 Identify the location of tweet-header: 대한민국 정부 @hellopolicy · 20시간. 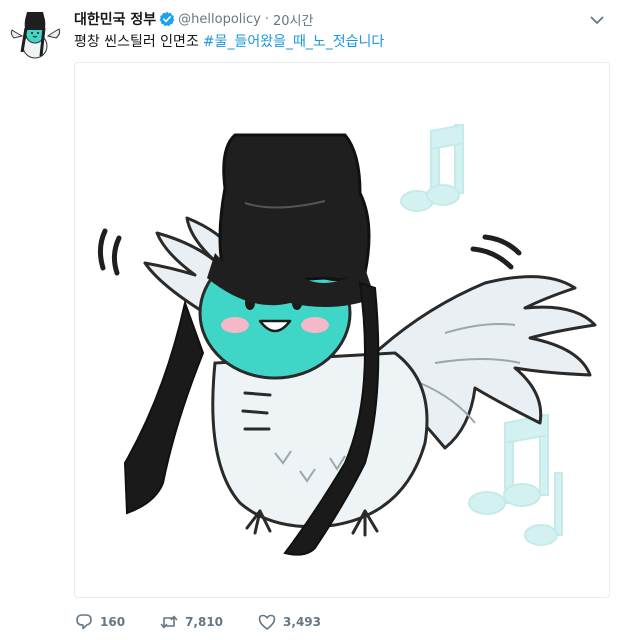
(193, 19).